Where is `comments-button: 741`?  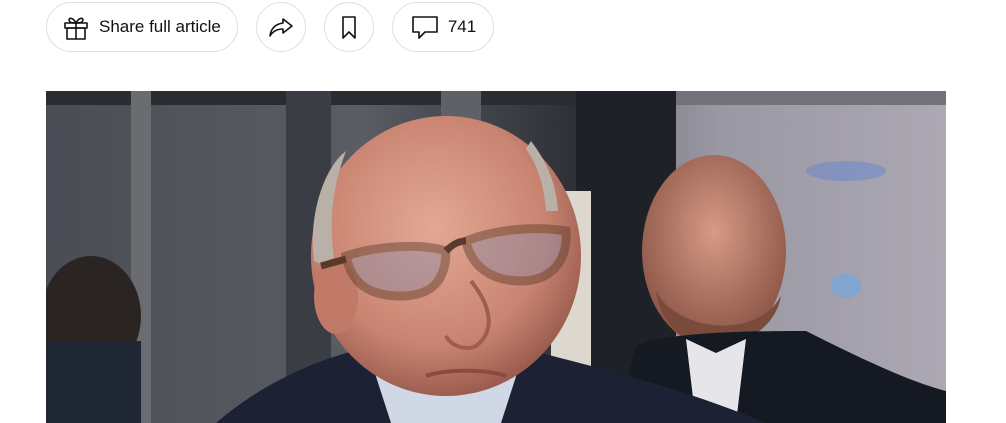
comments-button: 741 is located at coordinates (443, 27).